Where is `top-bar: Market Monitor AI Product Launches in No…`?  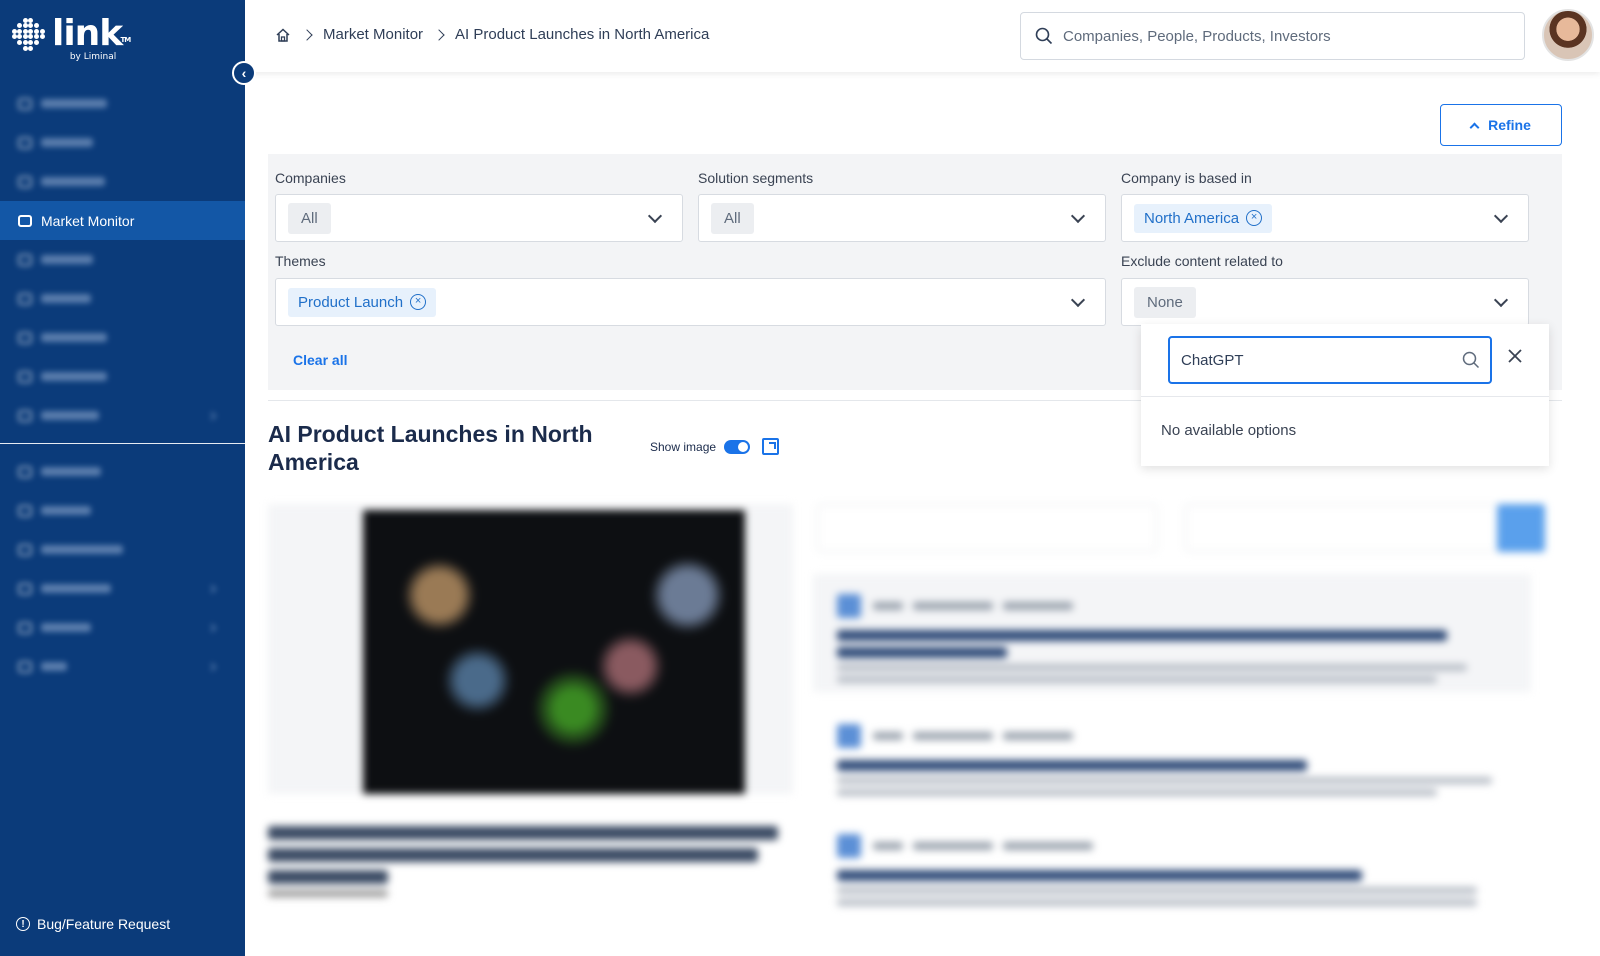
top-bar: Market Monitor AI Product Launches in No… is located at coordinates (922, 36).